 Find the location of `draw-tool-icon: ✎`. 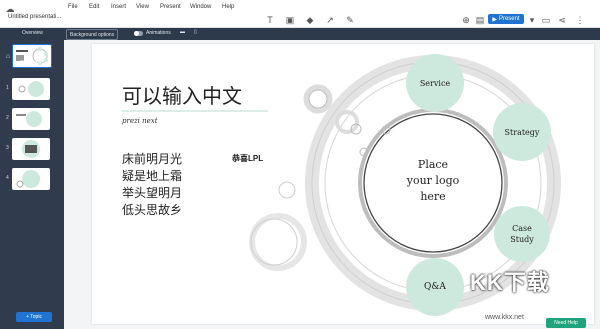

draw-tool-icon: ✎ is located at coordinates (350, 20).